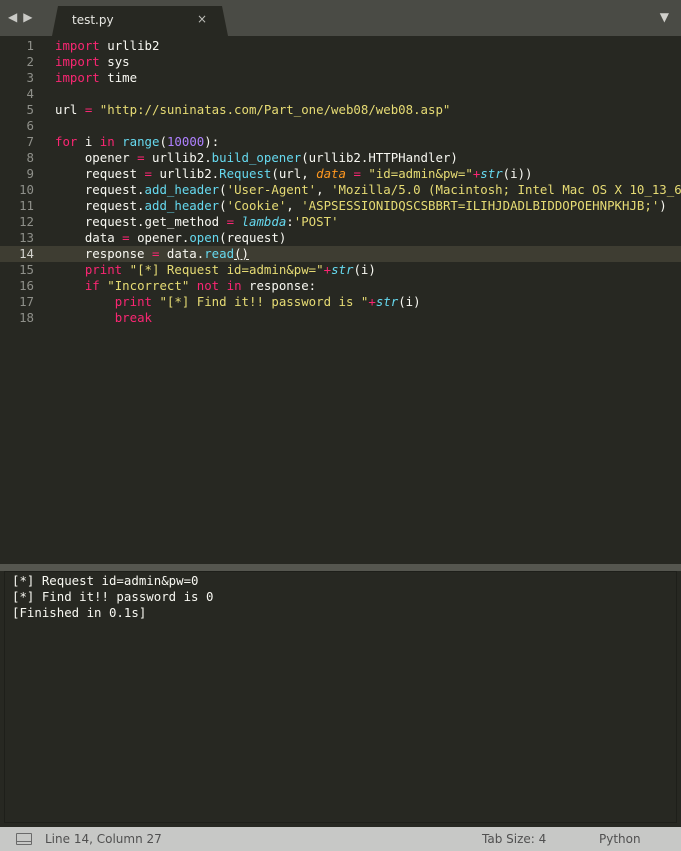 The width and height of the screenshot is (681, 851). I want to click on code-line: 6, so click(340, 126).